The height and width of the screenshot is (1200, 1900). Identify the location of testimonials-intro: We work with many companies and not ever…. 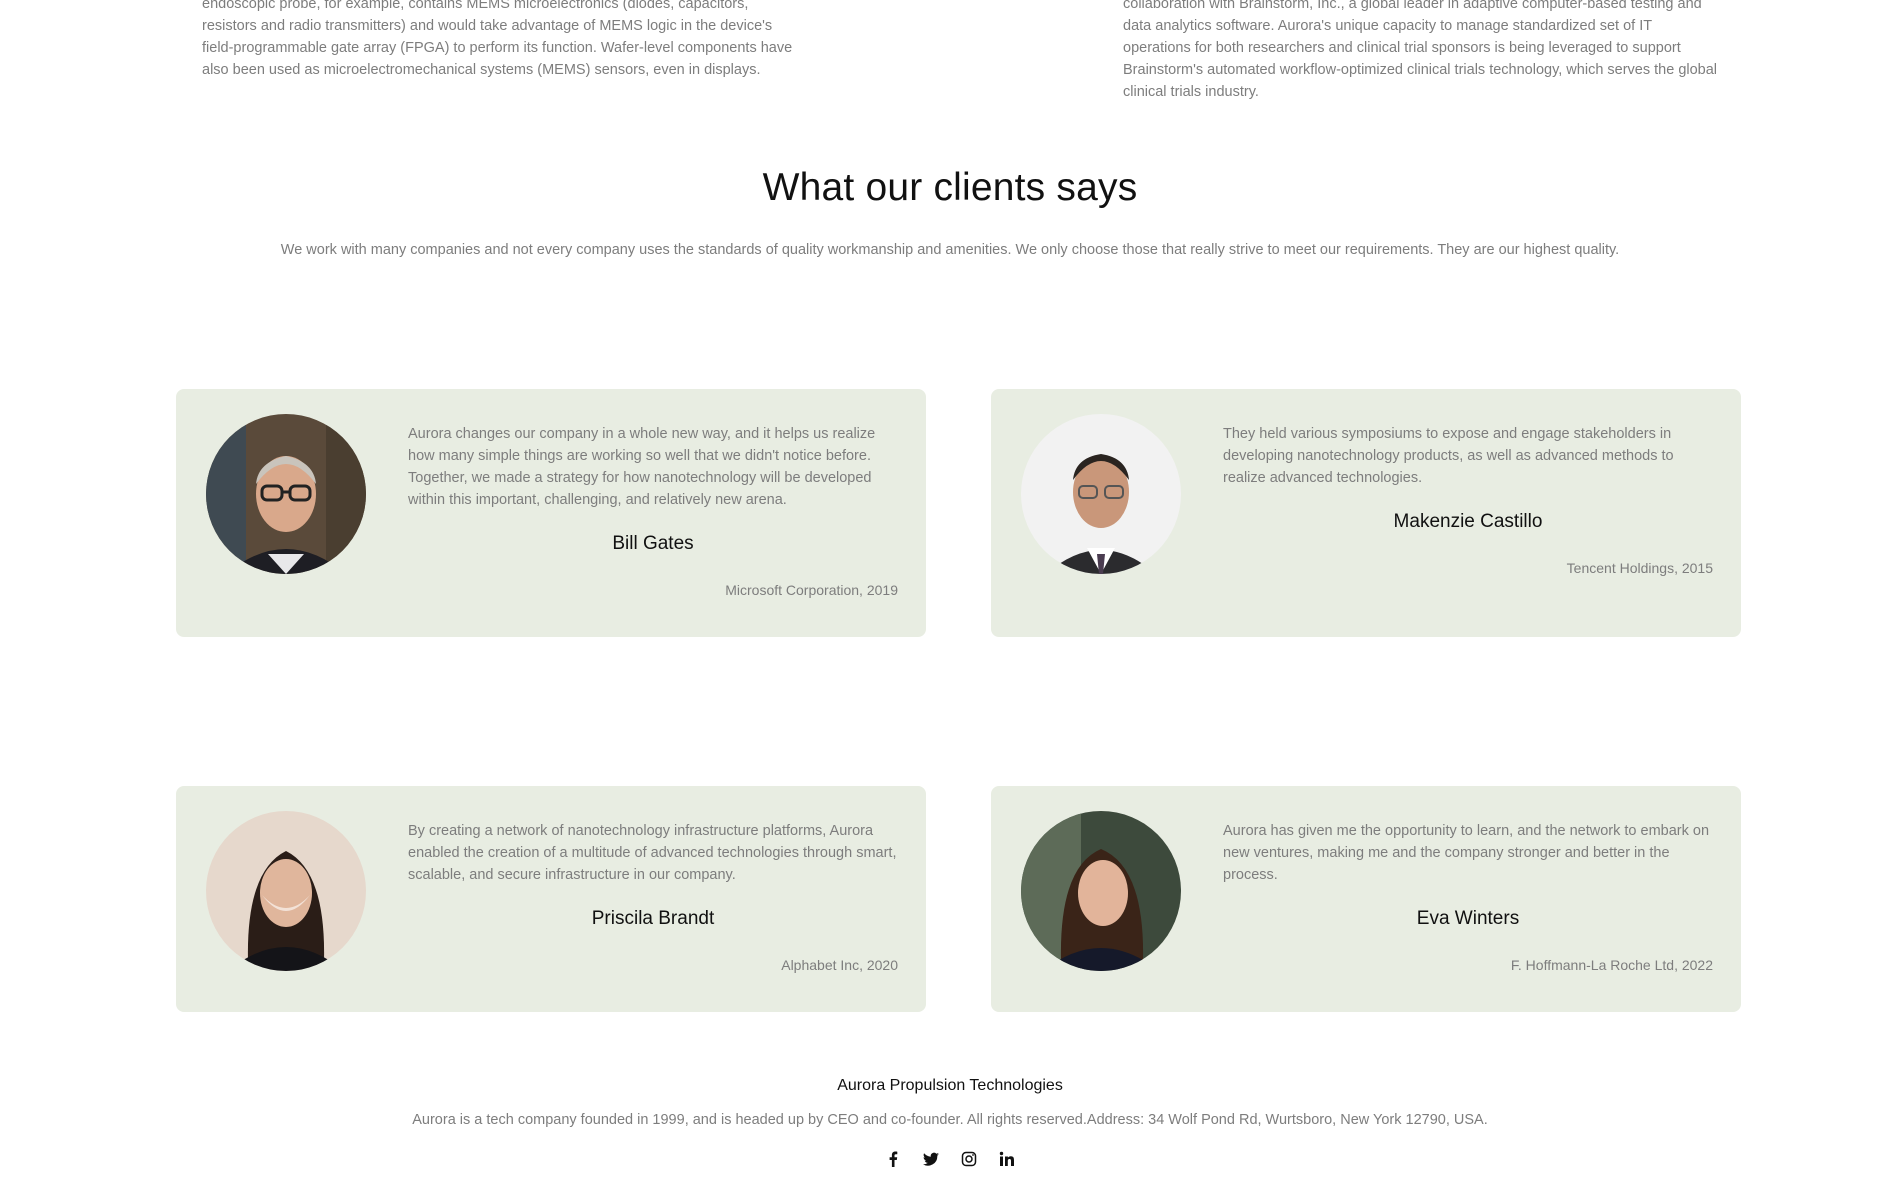
(950, 250).